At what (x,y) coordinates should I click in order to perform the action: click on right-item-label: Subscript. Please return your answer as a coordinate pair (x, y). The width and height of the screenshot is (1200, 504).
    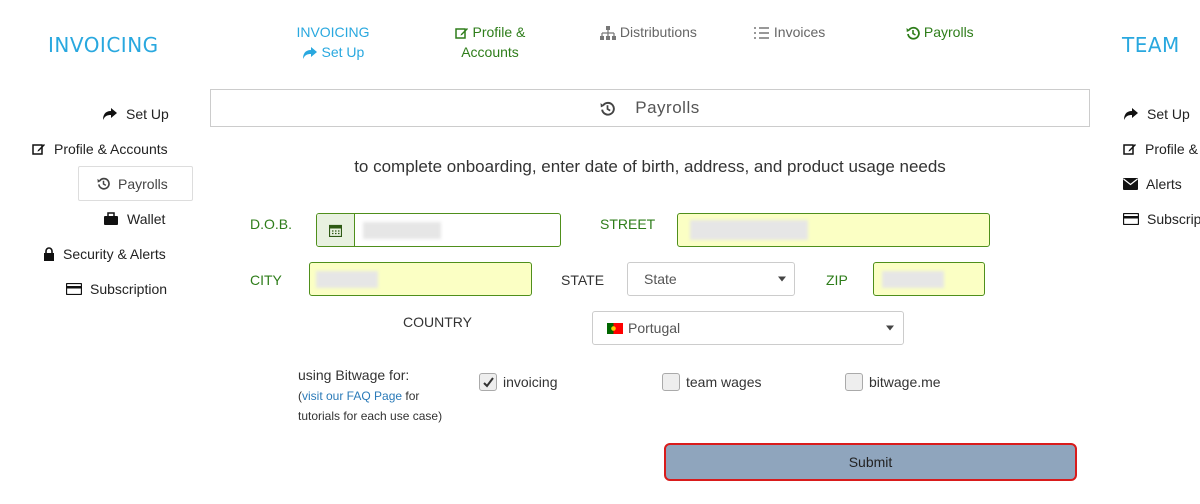
    Looking at the image, I should click on (1173, 219).